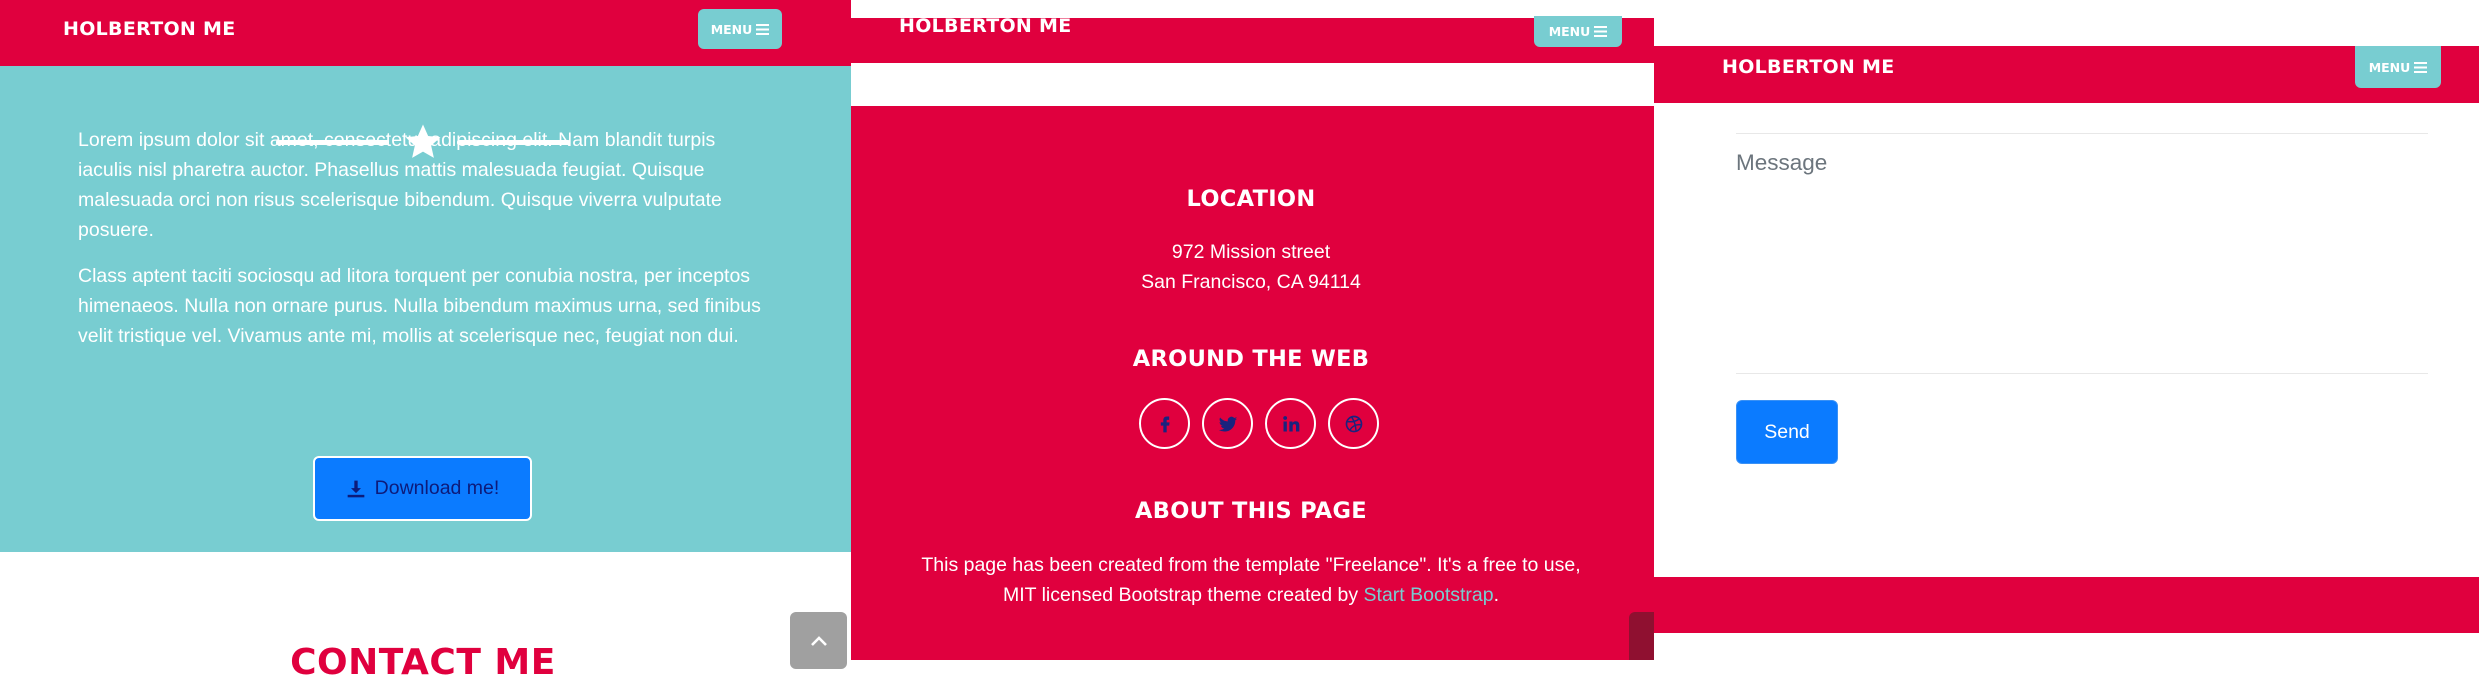  Describe the element at coordinates (423, 660) in the screenshot. I see `contact-title: CONTACT ME` at that location.